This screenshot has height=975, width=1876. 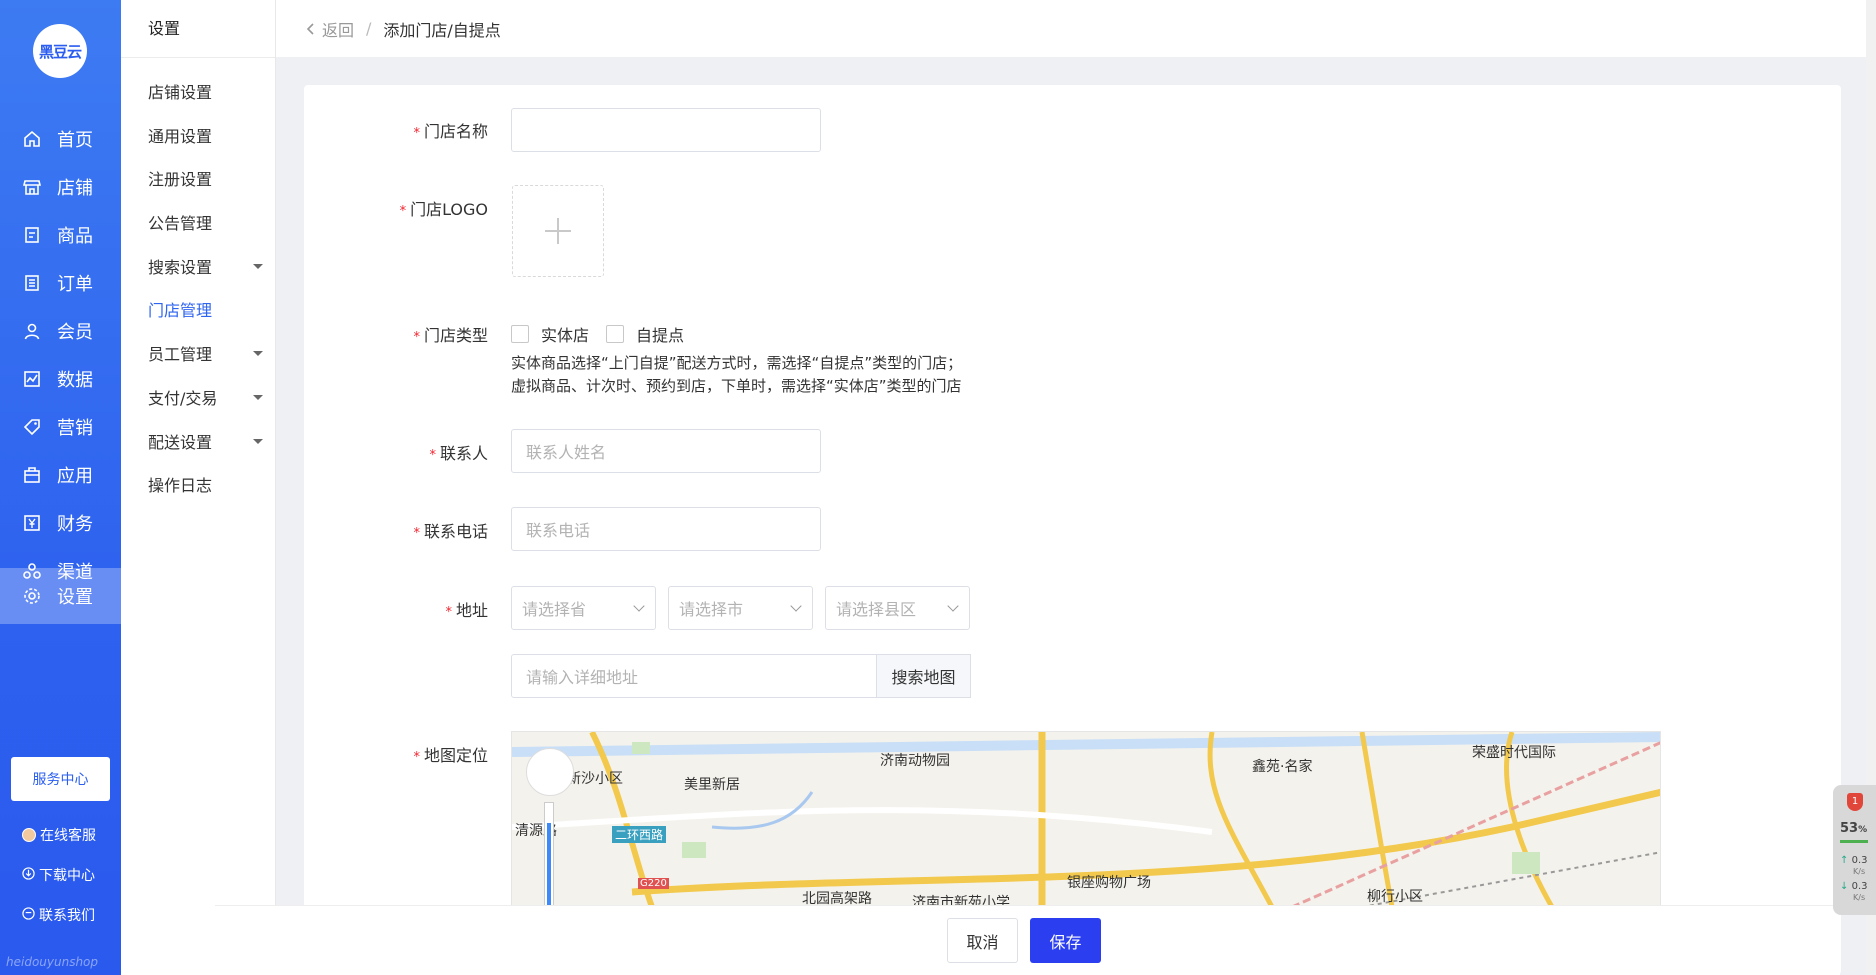 What do you see at coordinates (180, 442) in the screenshot?
I see `submenu-item-label: 配送设置` at bounding box center [180, 442].